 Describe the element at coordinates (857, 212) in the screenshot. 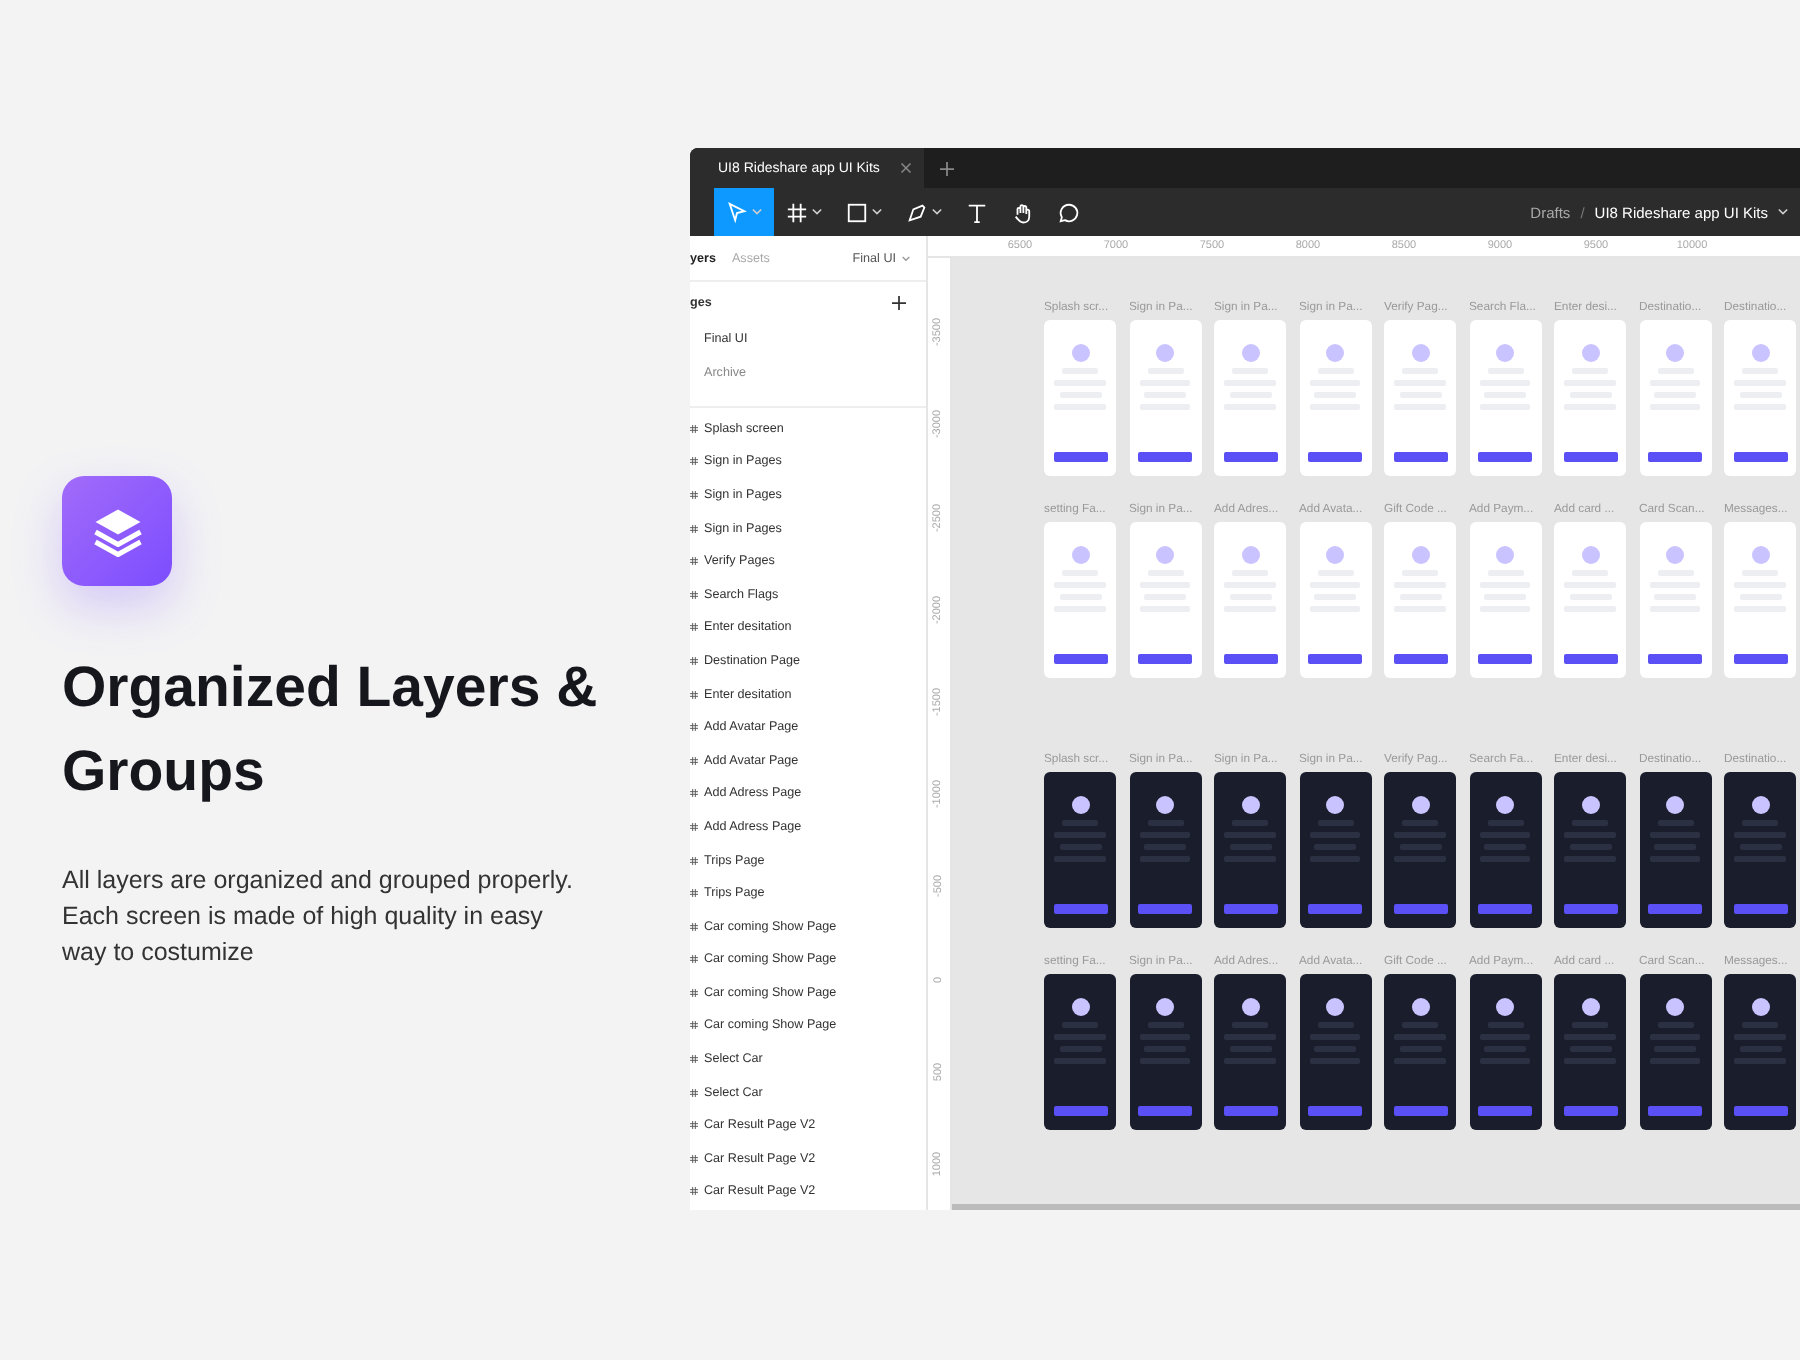

I see `square-icon` at that location.